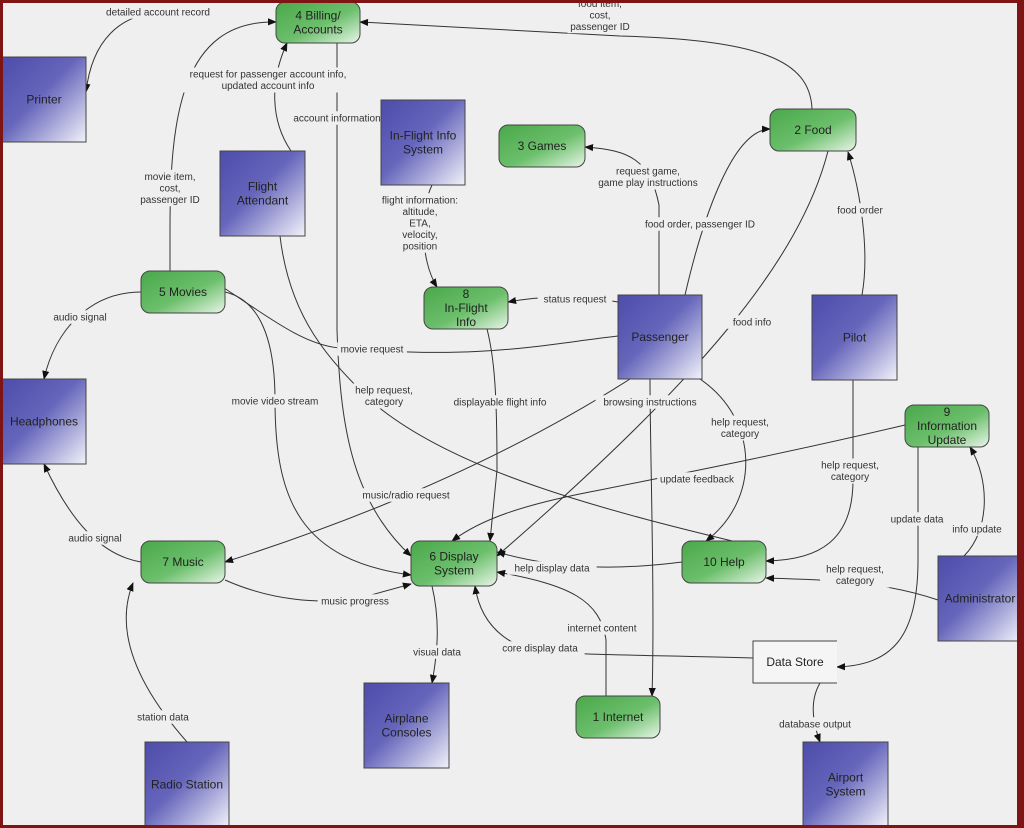  I want to click on entity-pilot: Pilot, so click(854, 337).